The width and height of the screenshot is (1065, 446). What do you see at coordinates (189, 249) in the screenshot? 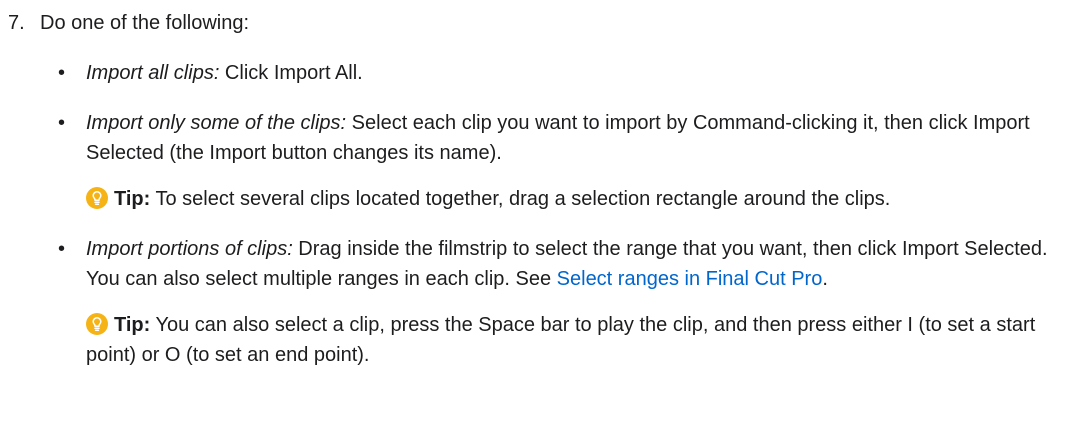
I see `option-label: Import portions of clips:` at bounding box center [189, 249].